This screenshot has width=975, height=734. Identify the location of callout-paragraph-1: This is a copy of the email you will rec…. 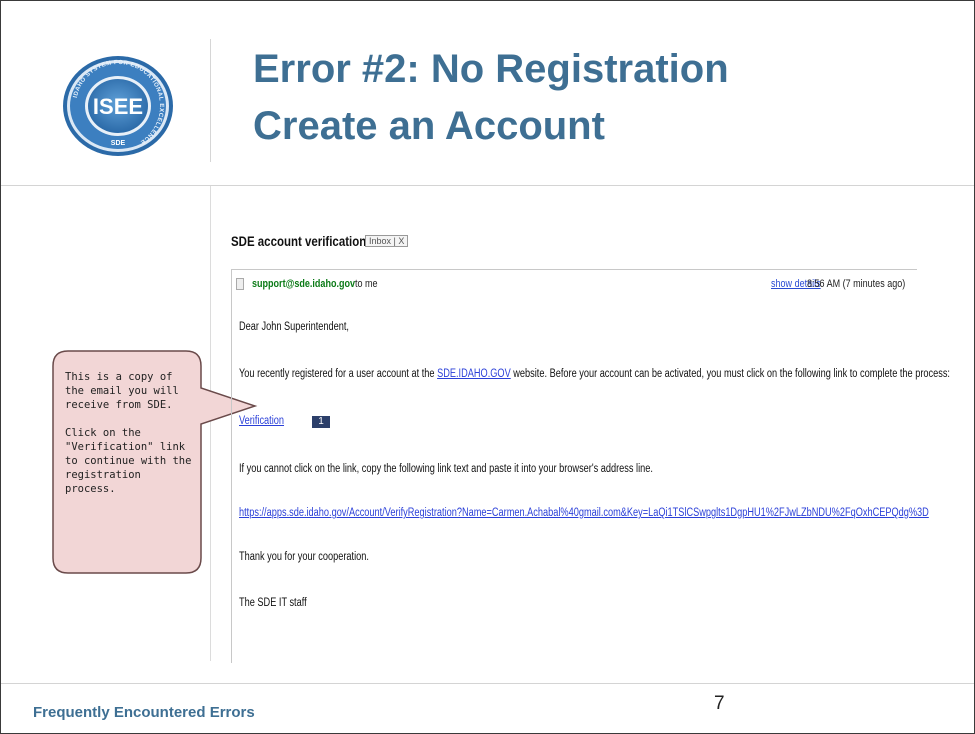
(122, 391).